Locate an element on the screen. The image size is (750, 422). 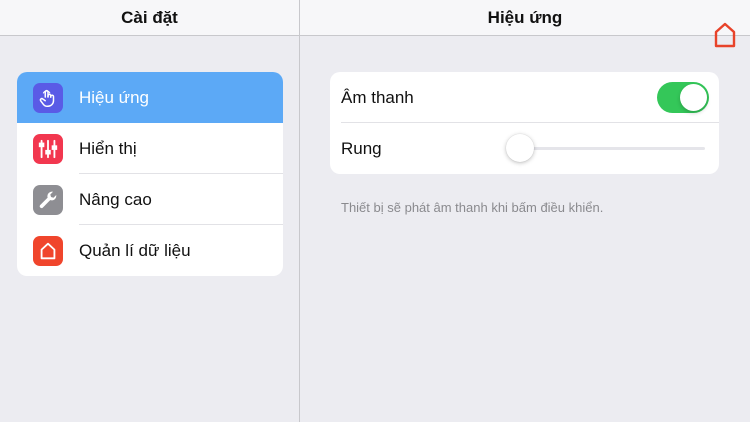
vibration-label: Rung is located at coordinates (361, 148).